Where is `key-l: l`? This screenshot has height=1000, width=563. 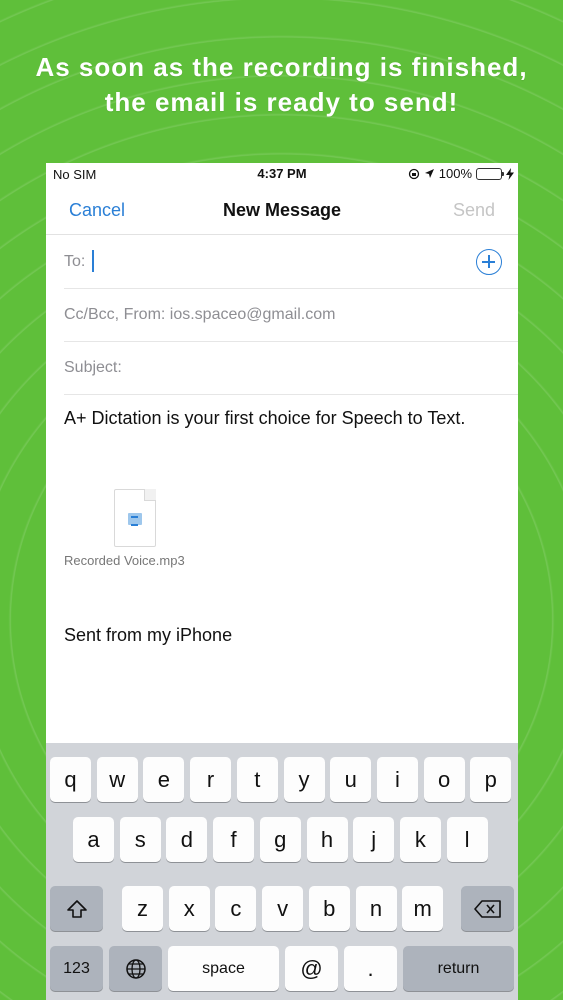
key-l: l is located at coordinates (467, 839).